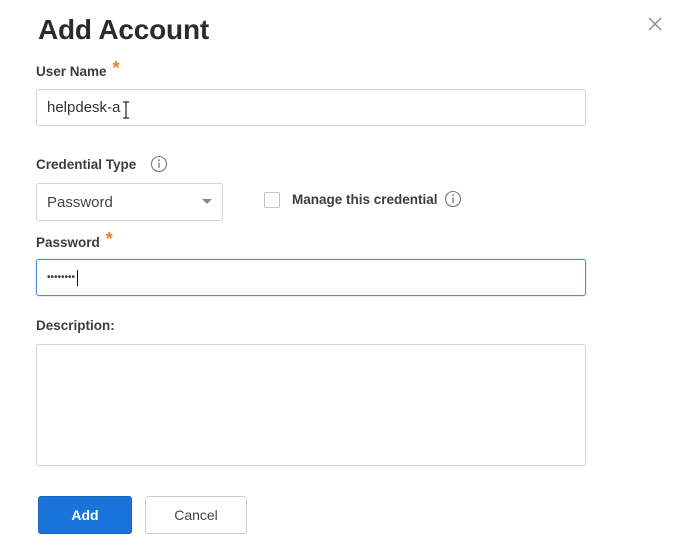 This screenshot has width=681, height=560. Describe the element at coordinates (71, 71) in the screenshot. I see `user-name-label-text: User Name` at that location.